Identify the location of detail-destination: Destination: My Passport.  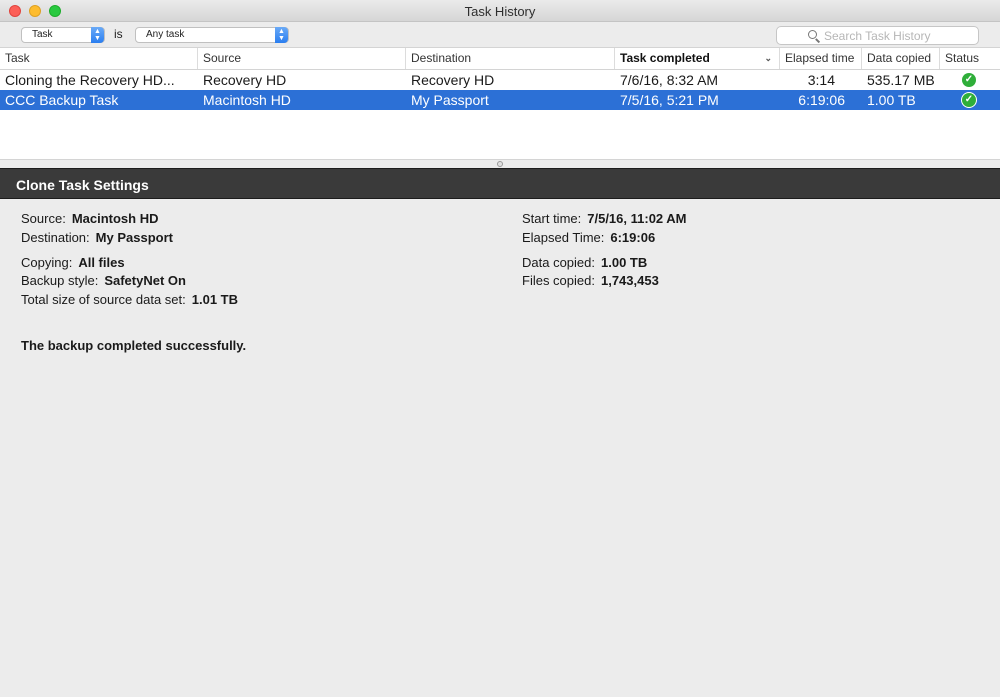
(97, 237).